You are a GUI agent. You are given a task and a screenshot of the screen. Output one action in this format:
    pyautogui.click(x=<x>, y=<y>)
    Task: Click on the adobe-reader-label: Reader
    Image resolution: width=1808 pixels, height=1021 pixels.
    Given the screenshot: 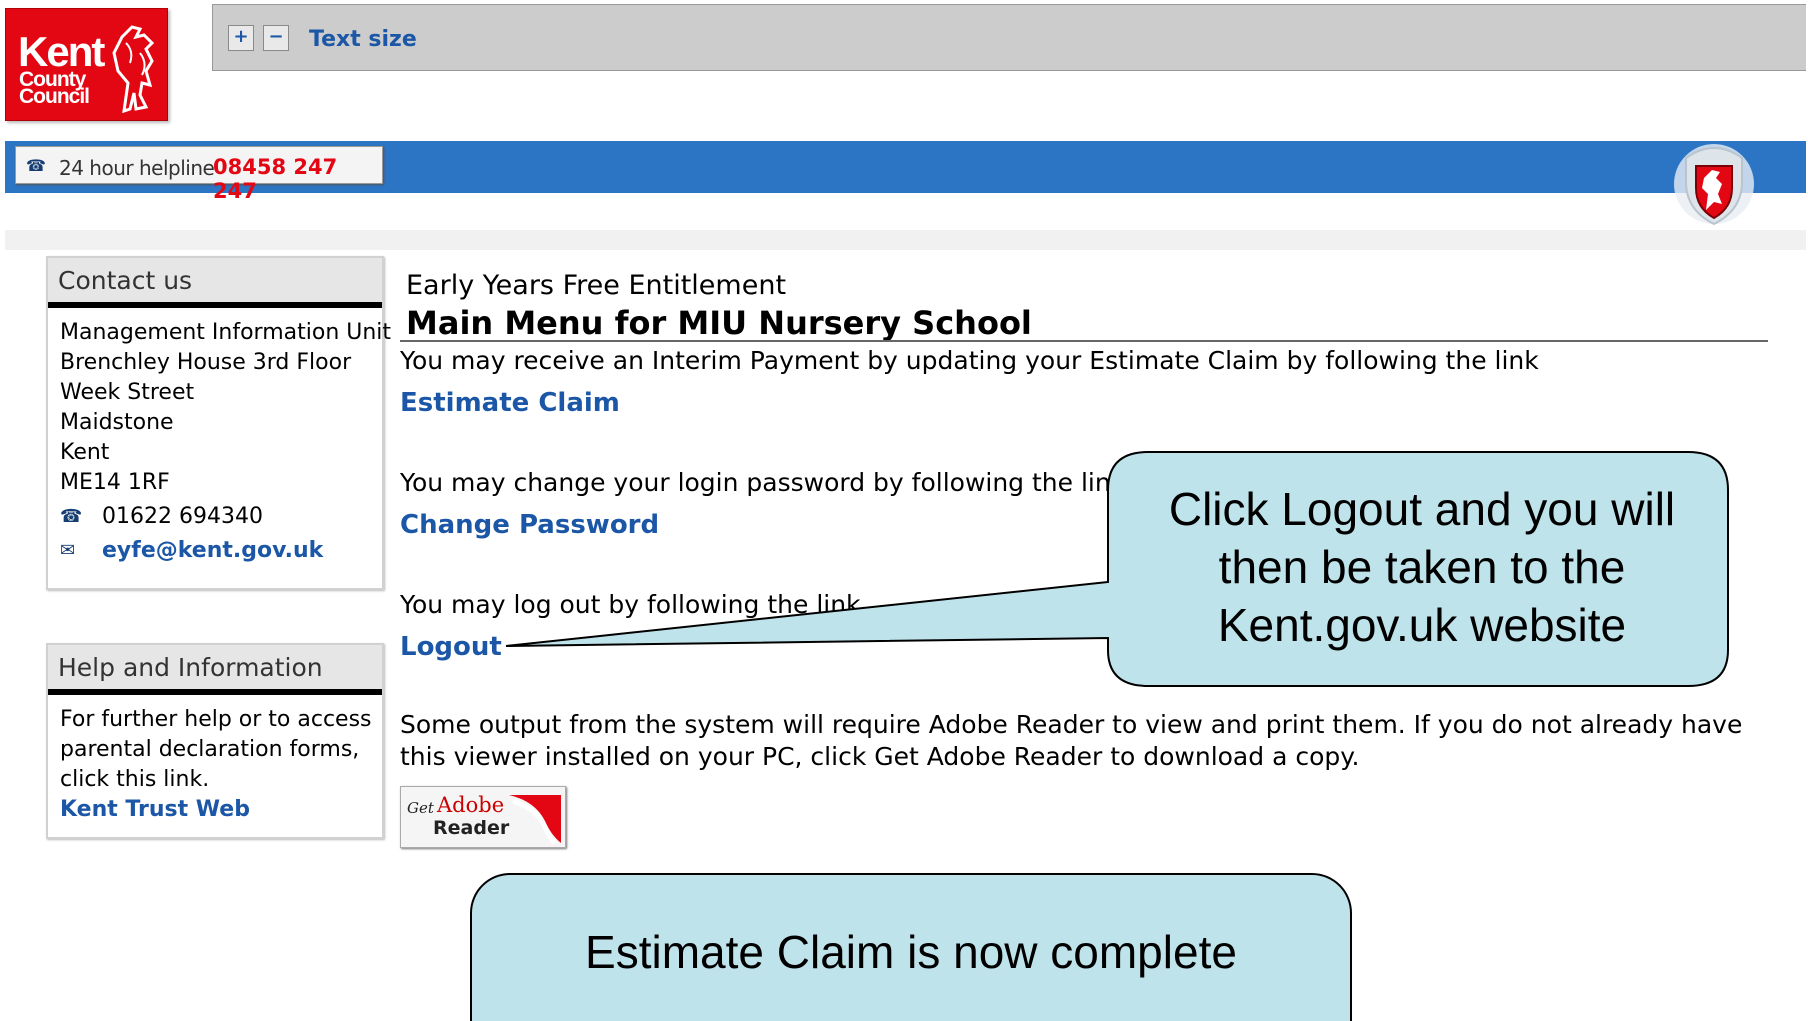 What is the action you would take?
    pyautogui.click(x=471, y=828)
    